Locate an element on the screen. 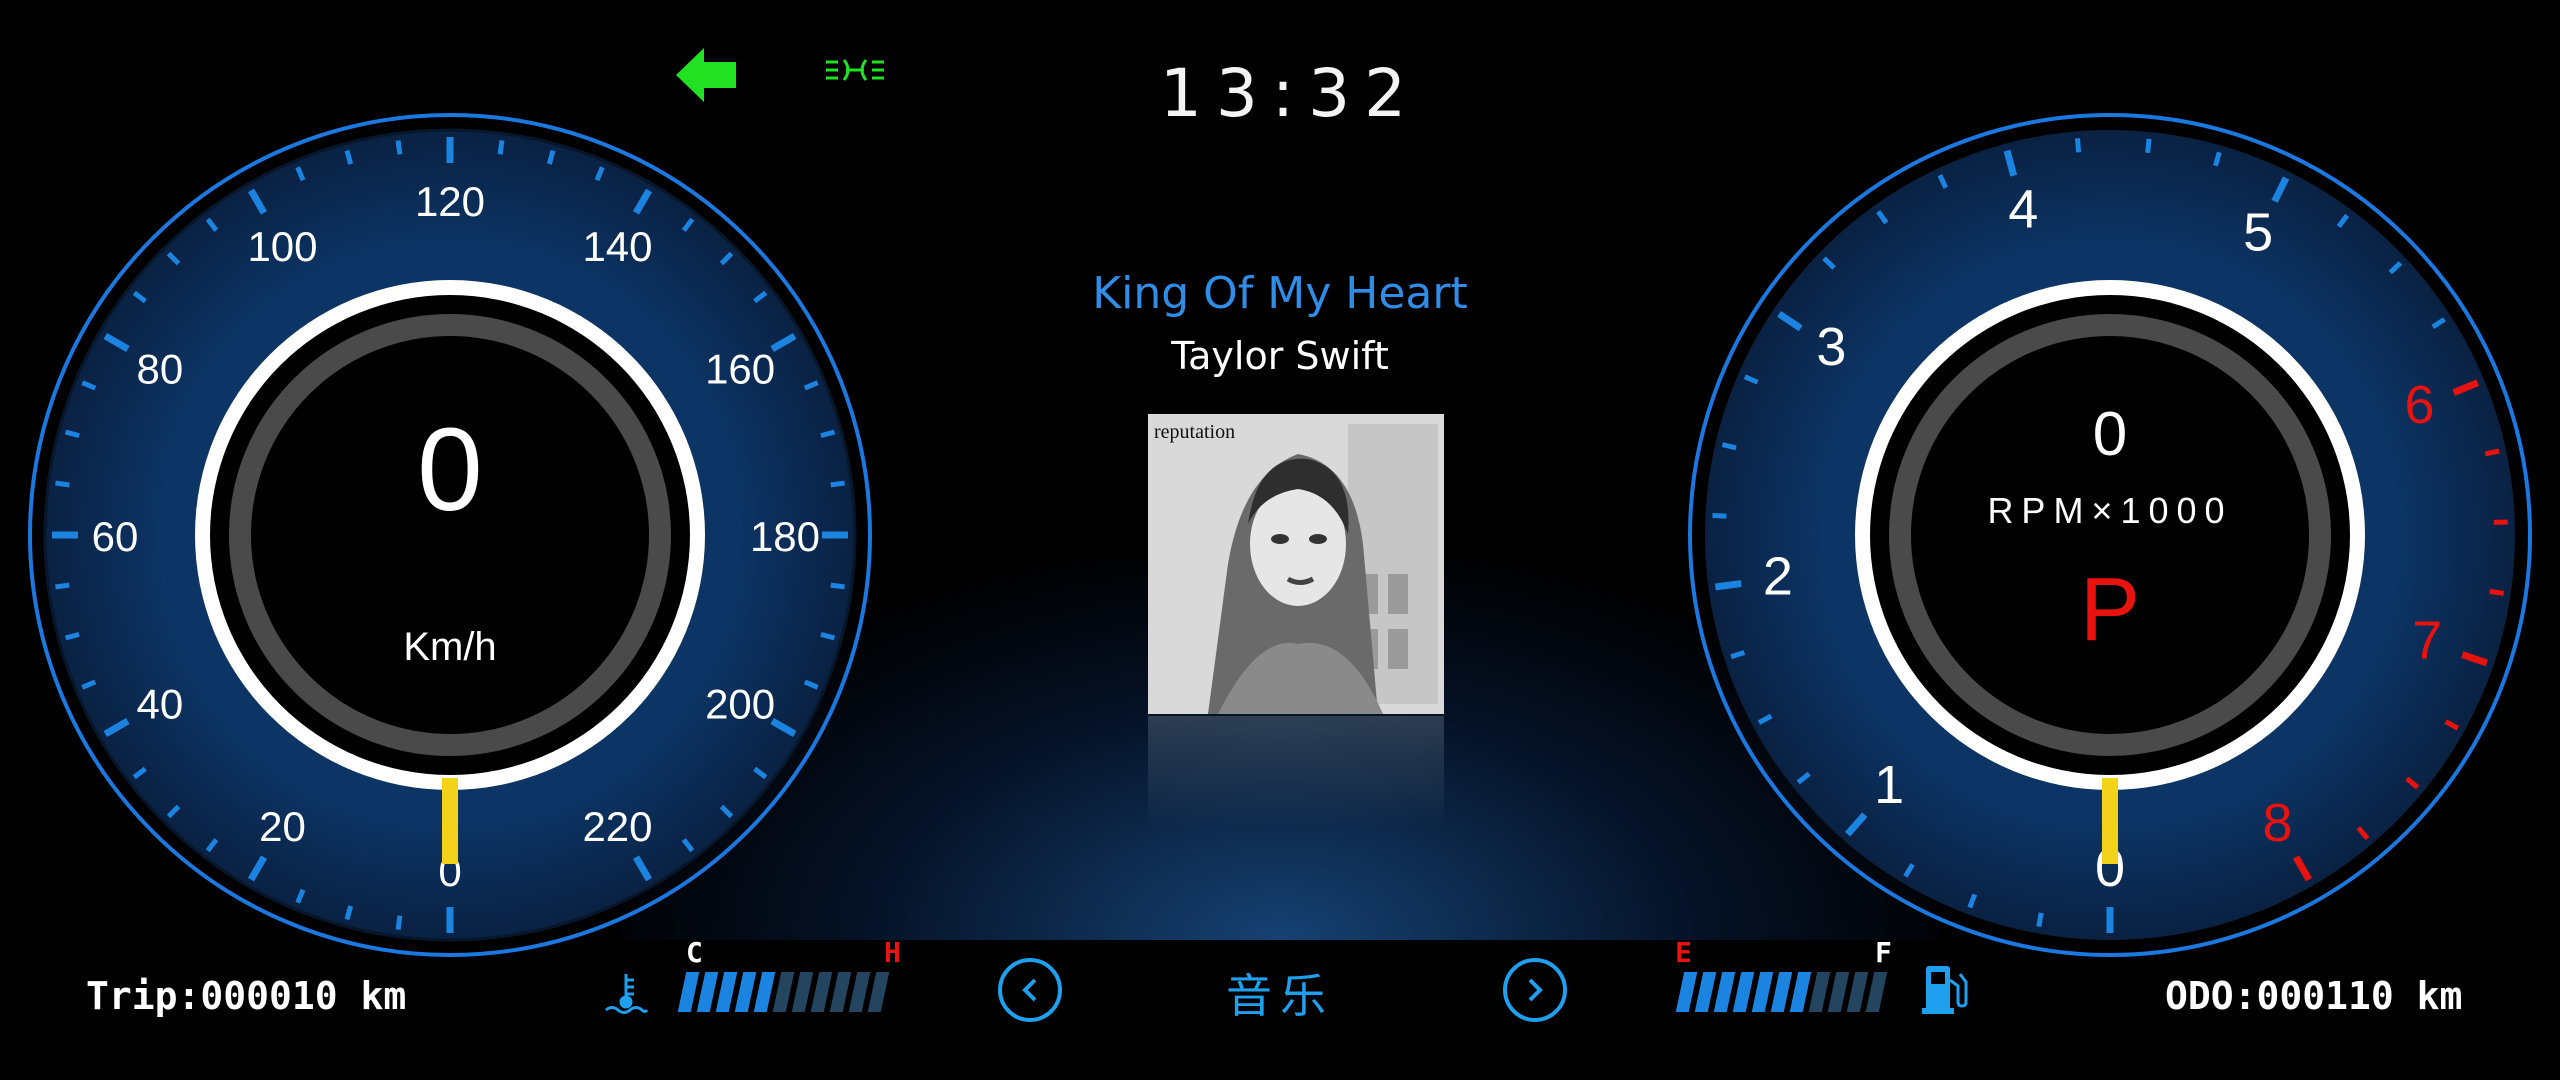 This screenshot has width=2560, height=1080. rpm-value: 0 is located at coordinates (2110, 434).